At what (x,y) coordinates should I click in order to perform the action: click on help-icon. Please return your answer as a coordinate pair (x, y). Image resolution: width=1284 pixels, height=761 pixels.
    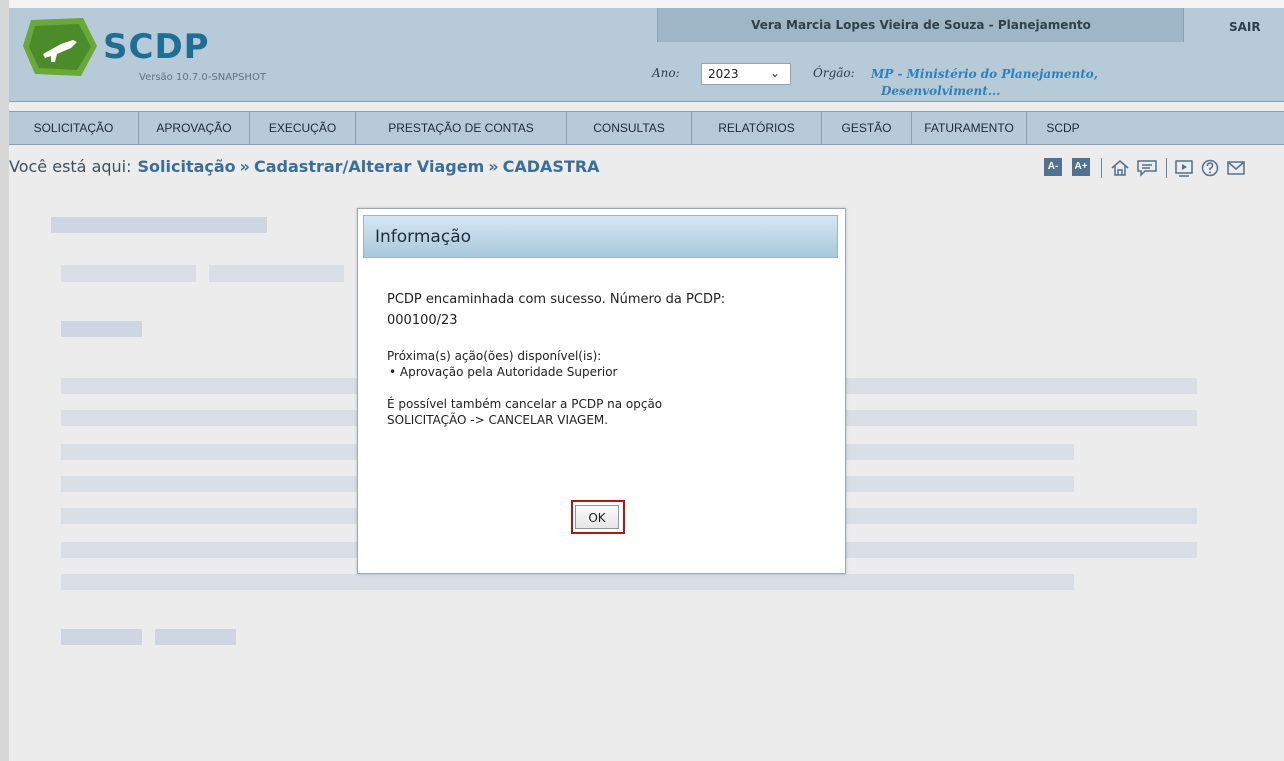
    Looking at the image, I should click on (1210, 168).